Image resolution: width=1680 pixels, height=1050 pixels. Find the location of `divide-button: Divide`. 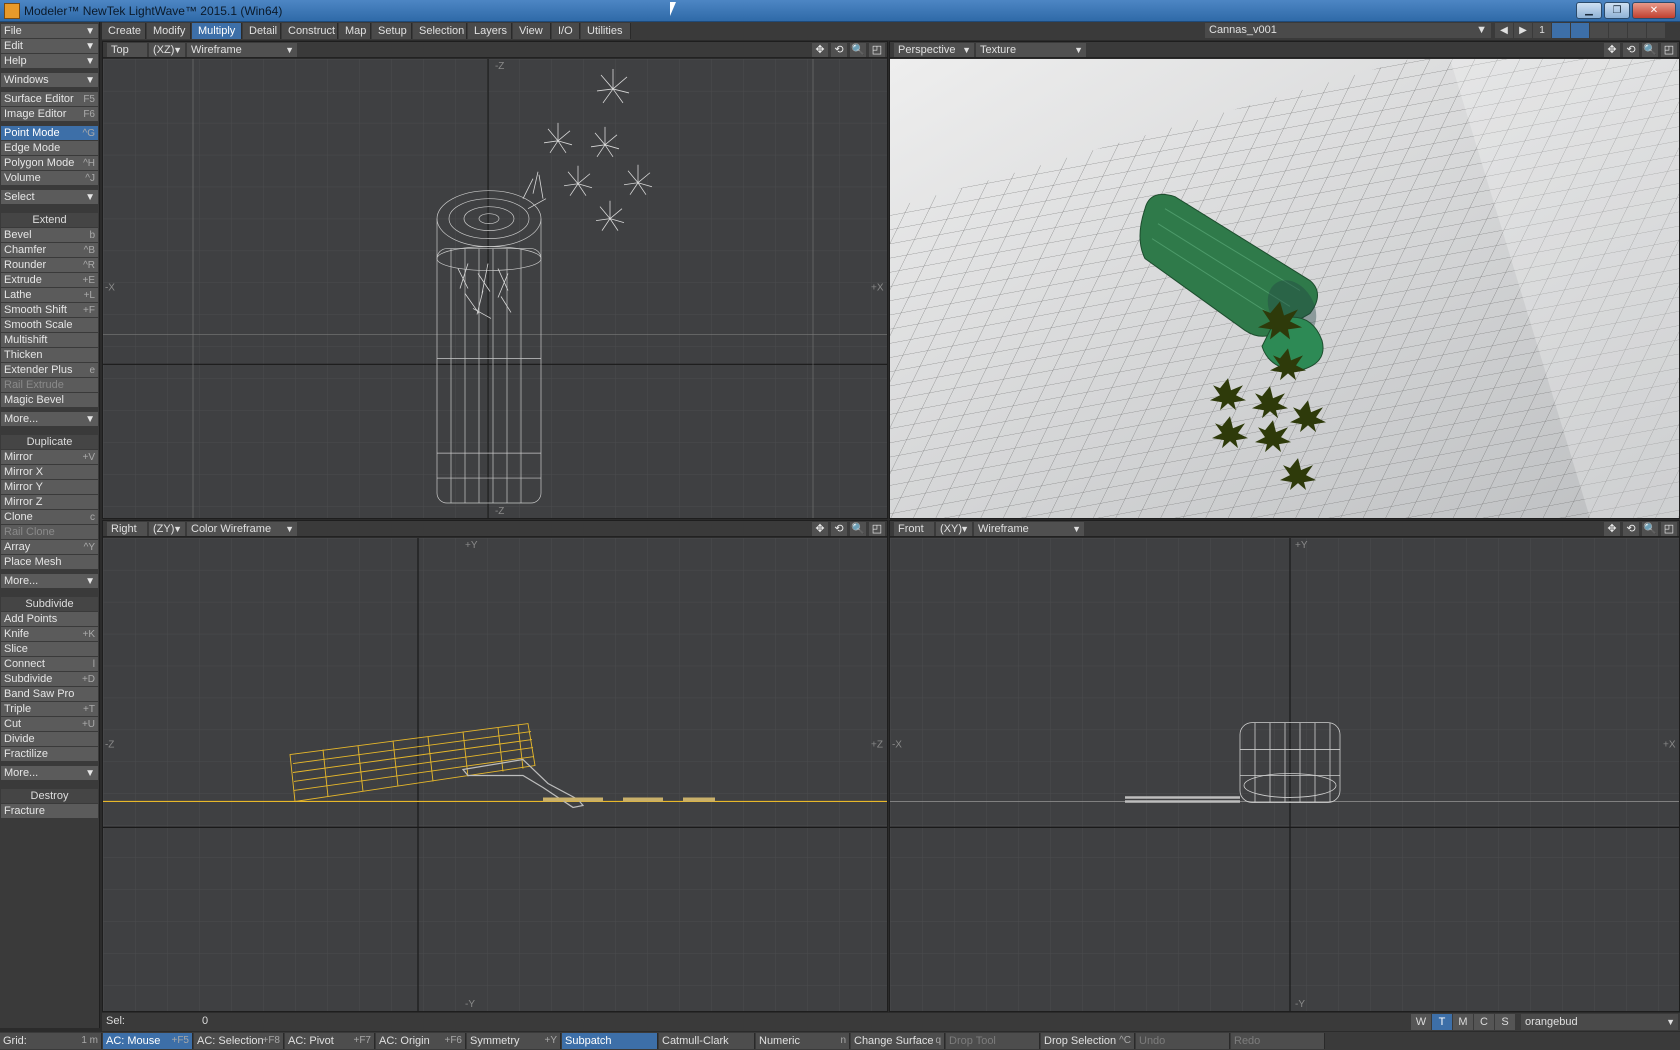

divide-button: Divide is located at coordinates (49, 739).